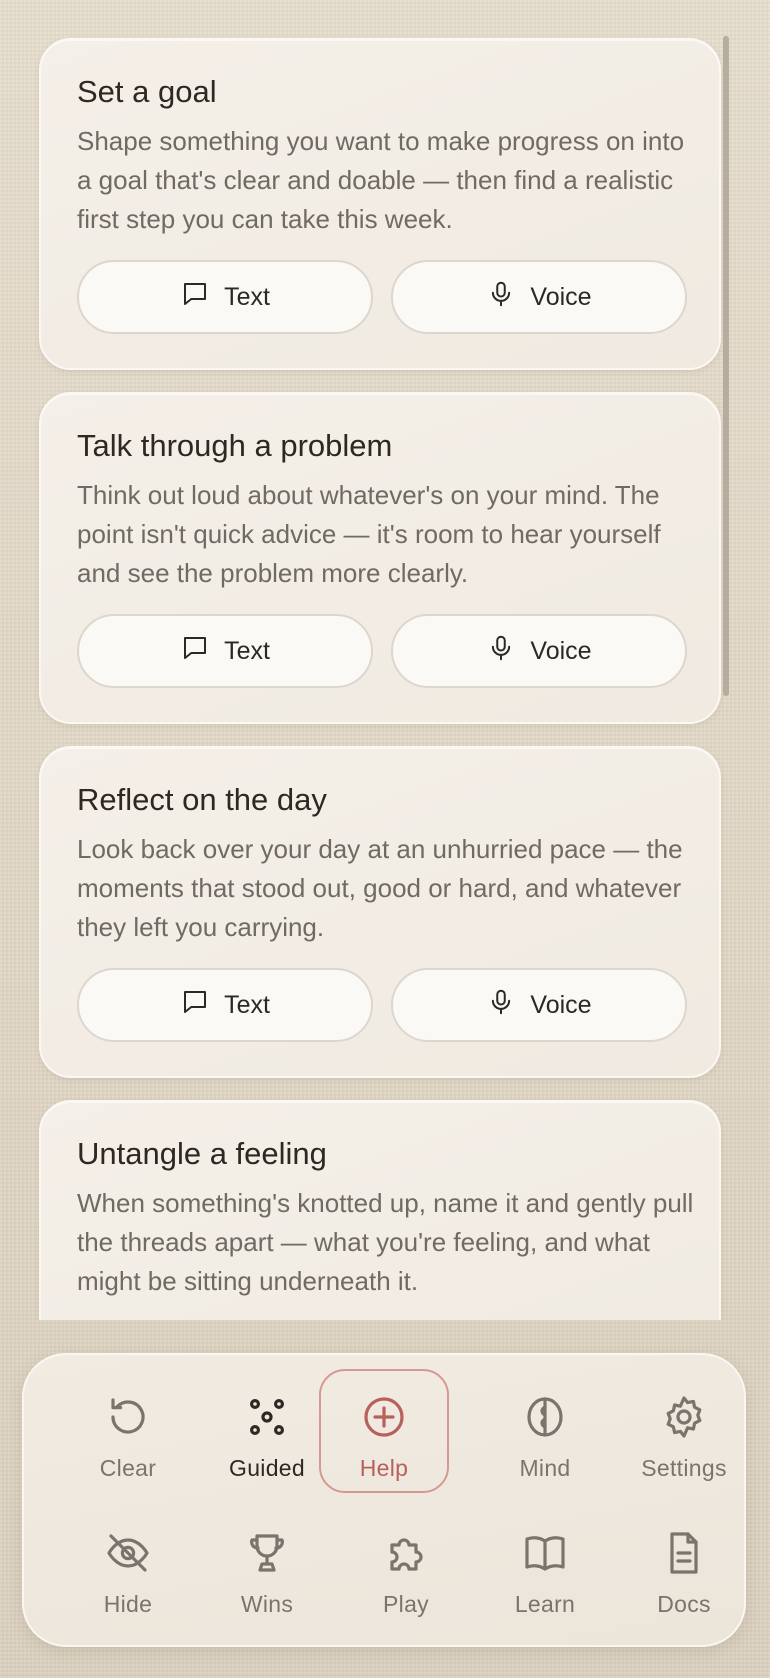 This screenshot has width=770, height=1678. I want to click on clear-button: Clear, so click(128, 1437).